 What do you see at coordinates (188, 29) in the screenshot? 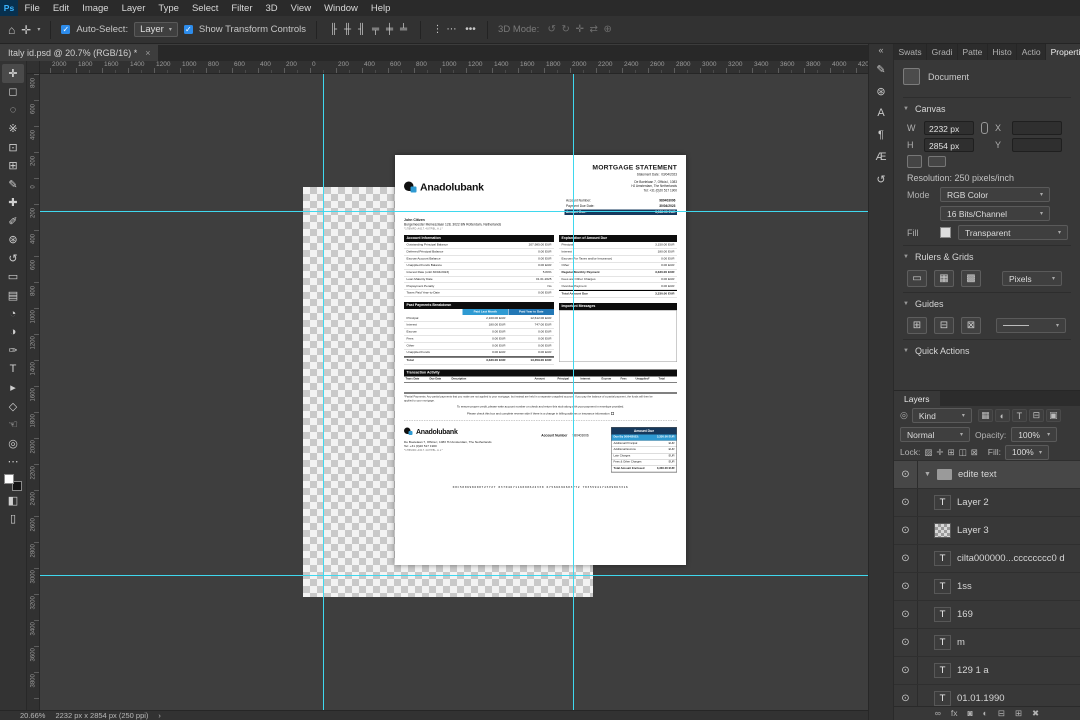
I see `show-transform-checkbox: ✓` at bounding box center [188, 29].